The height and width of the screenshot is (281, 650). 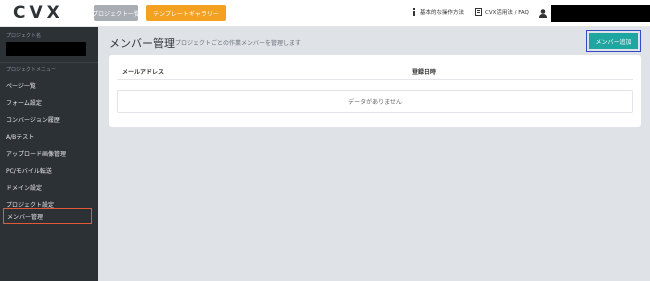 What do you see at coordinates (186, 13) in the screenshot?
I see `template-gallery-button: テンプレートギャラリー` at bounding box center [186, 13].